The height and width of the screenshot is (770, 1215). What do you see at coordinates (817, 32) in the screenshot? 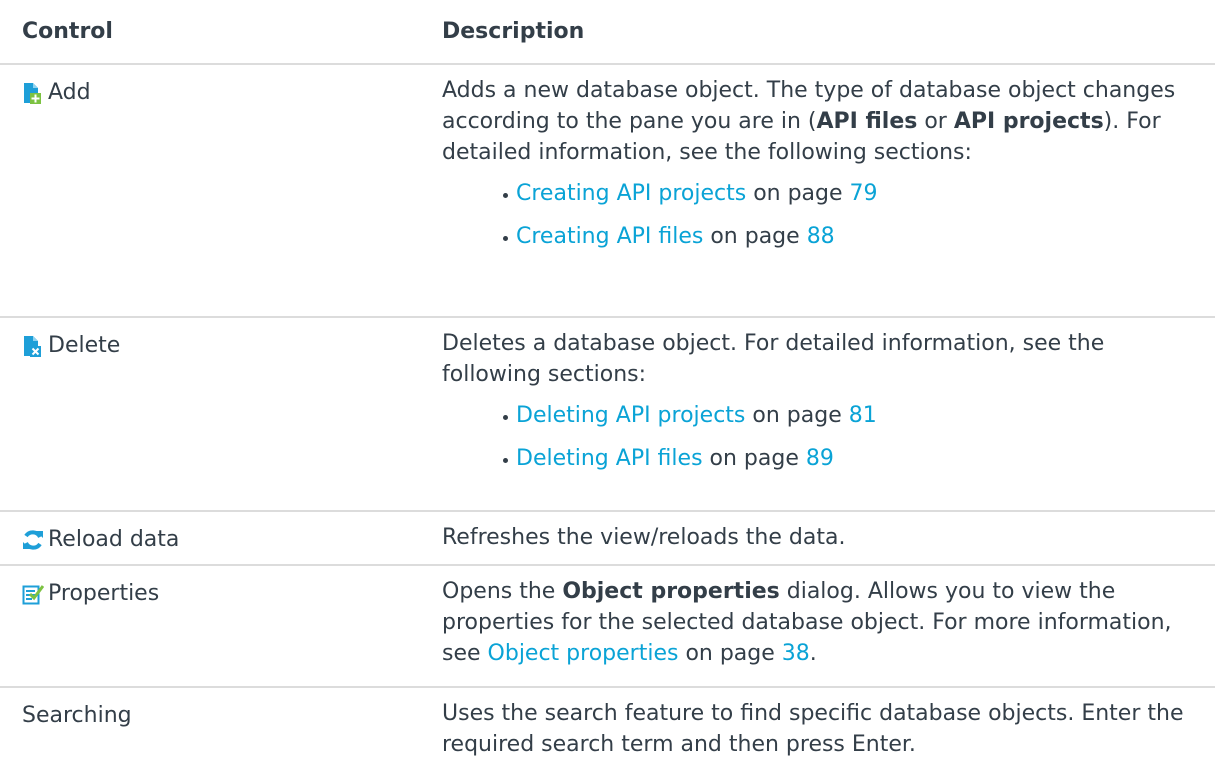
I see `header-description: Description` at bounding box center [817, 32].